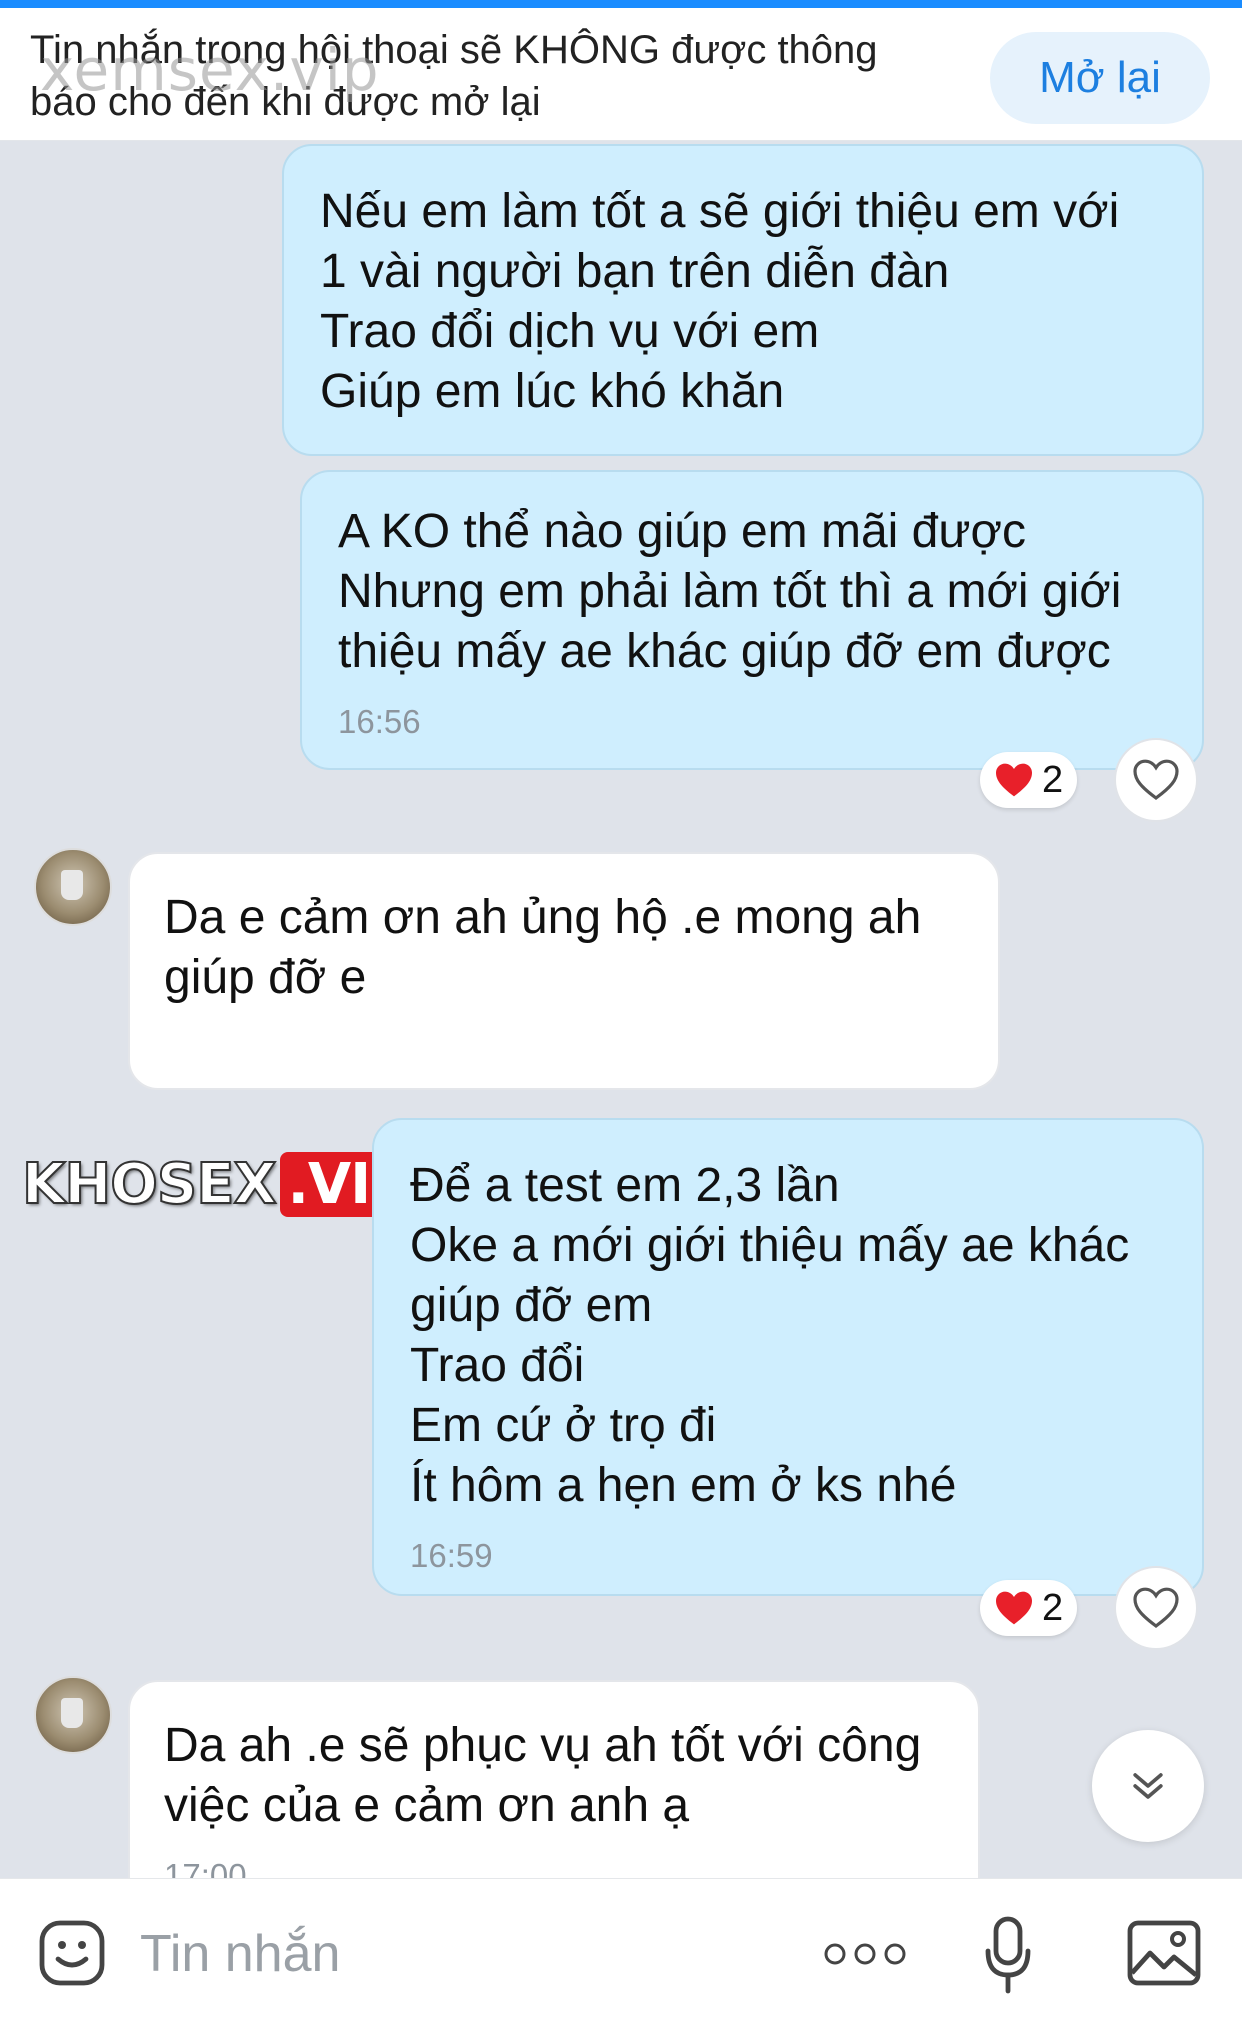  I want to click on scroll-to-bottom-button, so click(1148, 1786).